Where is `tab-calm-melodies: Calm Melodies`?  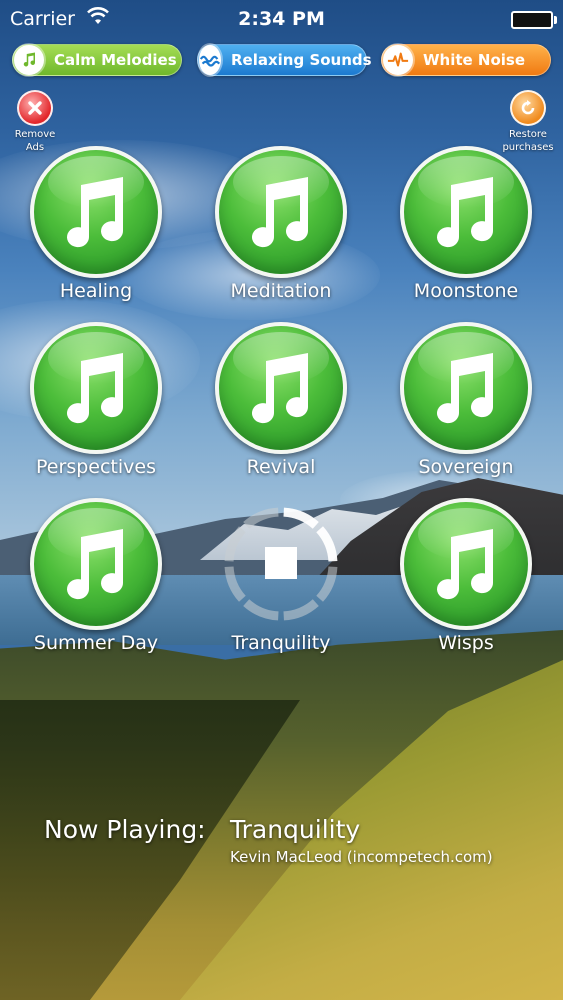
tab-calm-melodies: Calm Melodies is located at coordinates (97, 60).